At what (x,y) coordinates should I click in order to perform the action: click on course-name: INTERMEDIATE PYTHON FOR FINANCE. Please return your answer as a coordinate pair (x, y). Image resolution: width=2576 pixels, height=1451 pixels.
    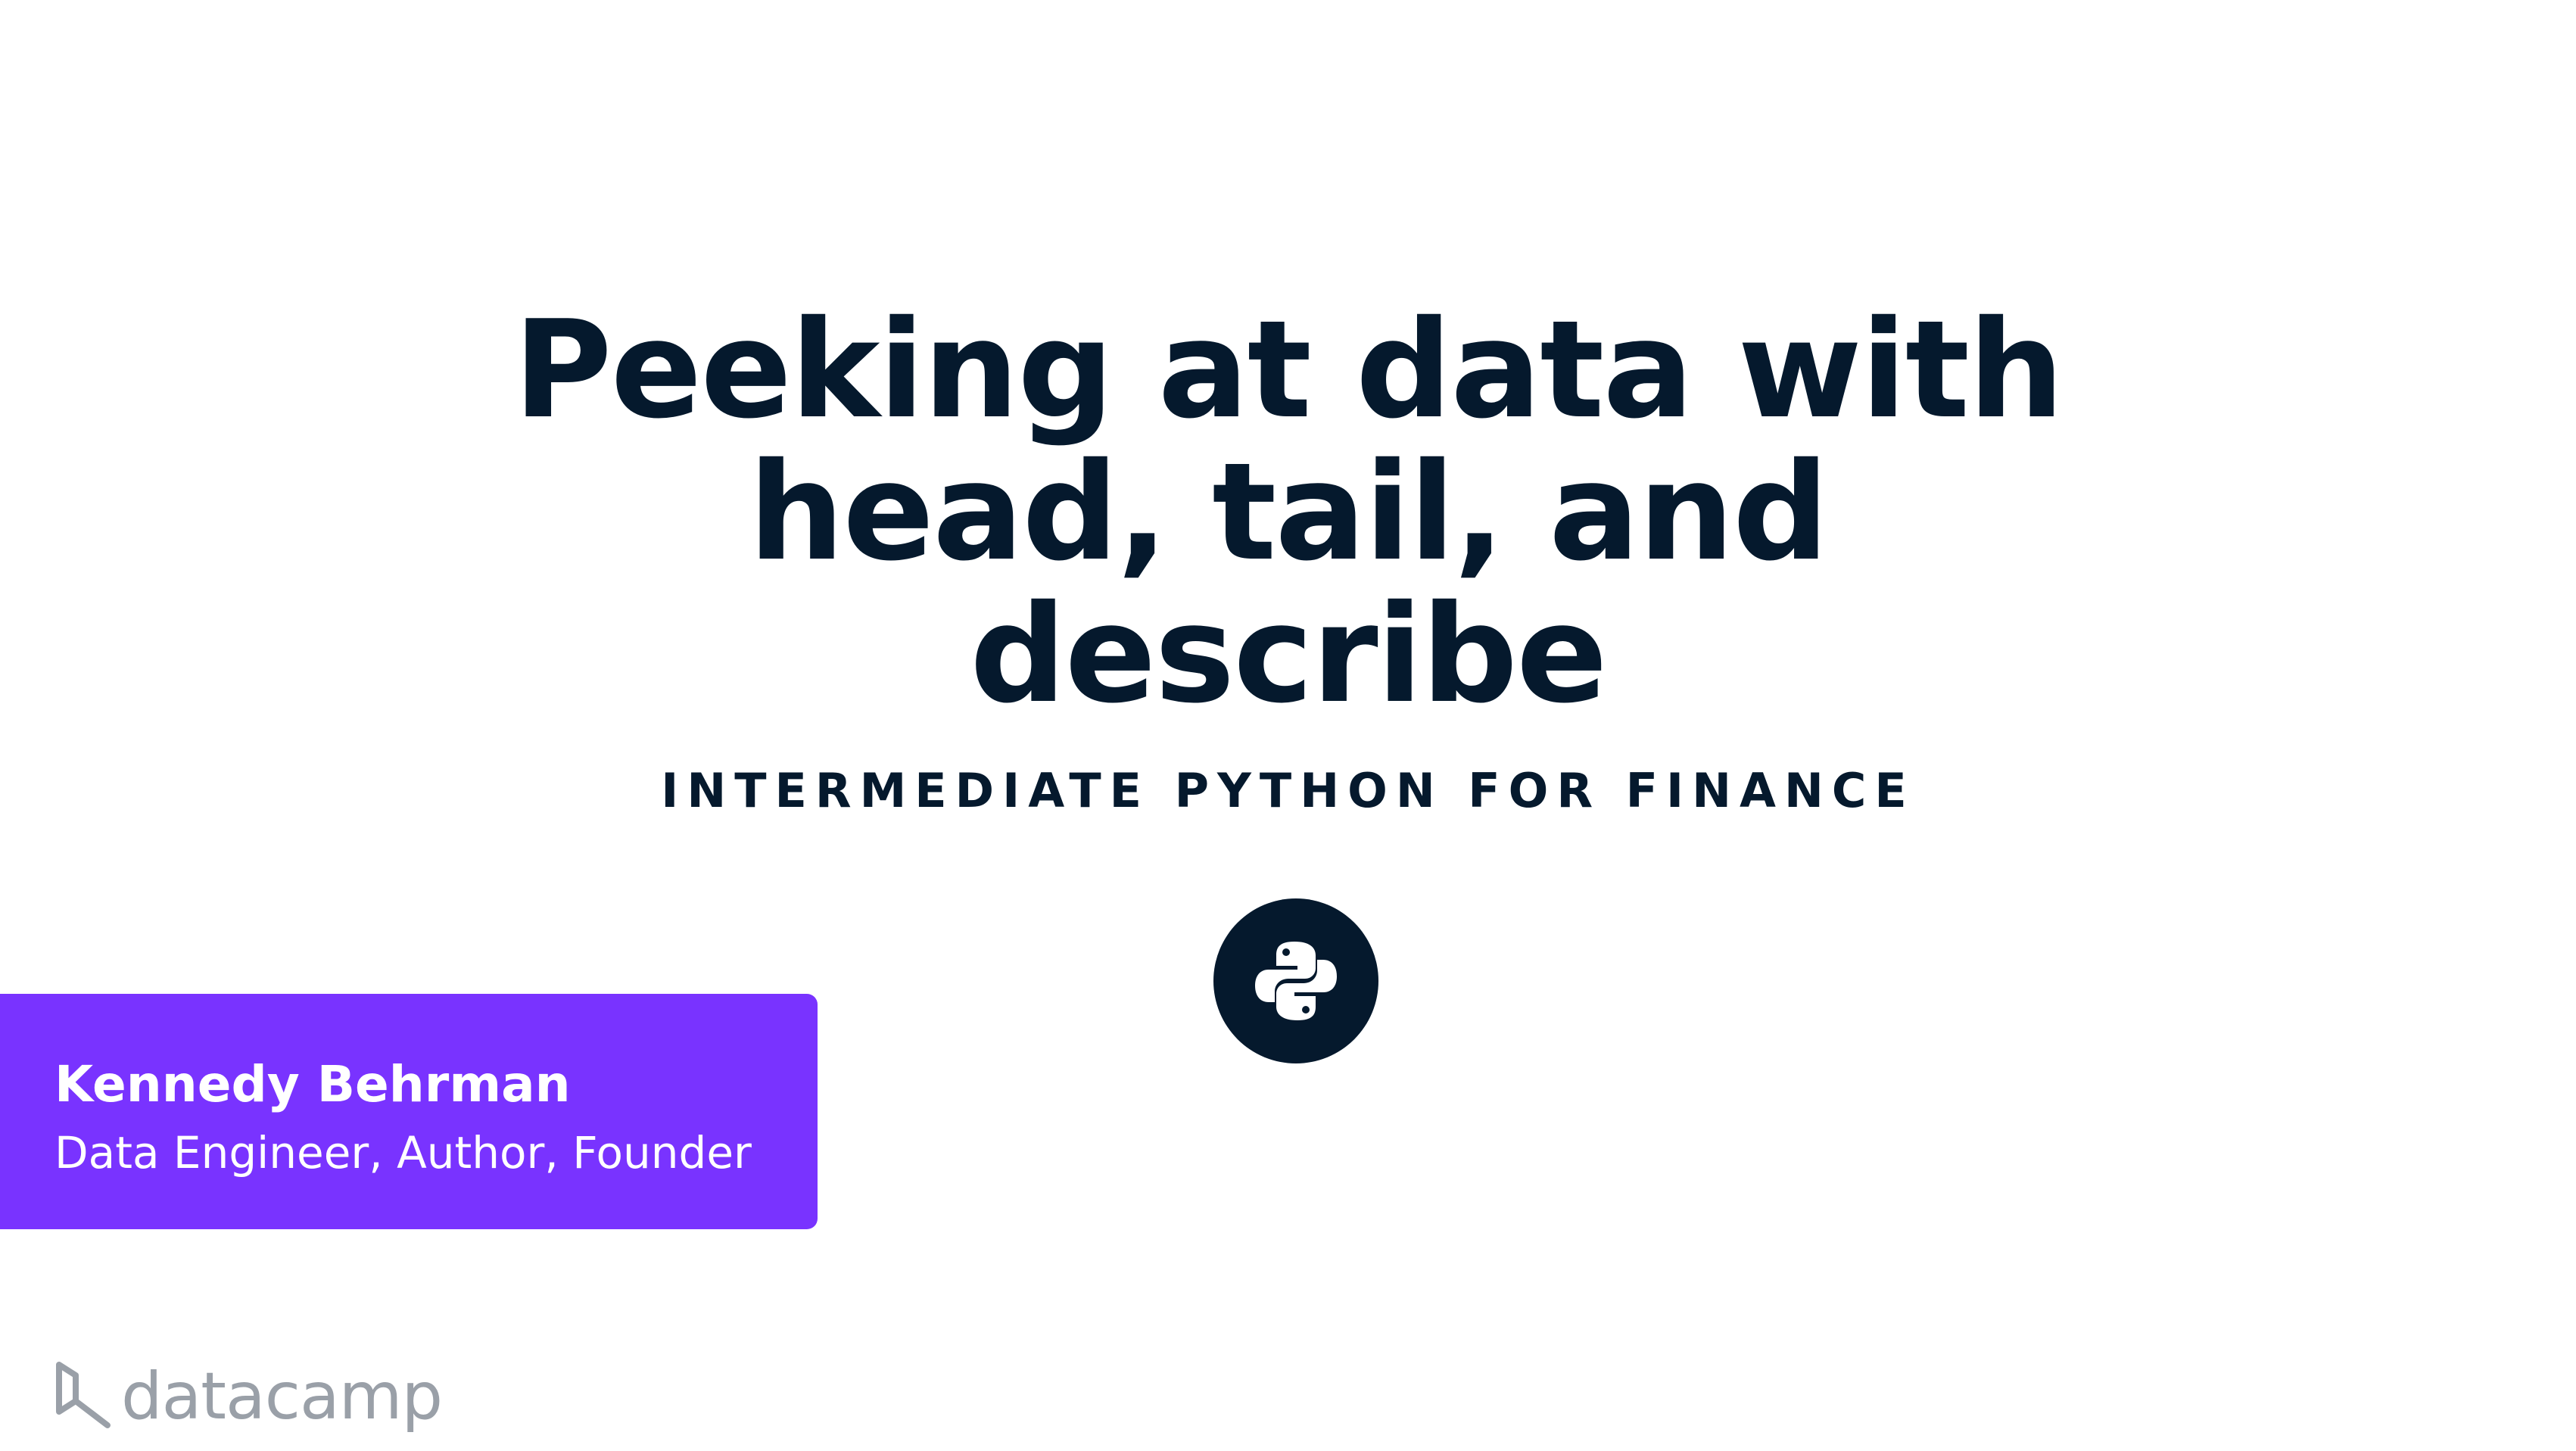
    Looking at the image, I should click on (1288, 790).